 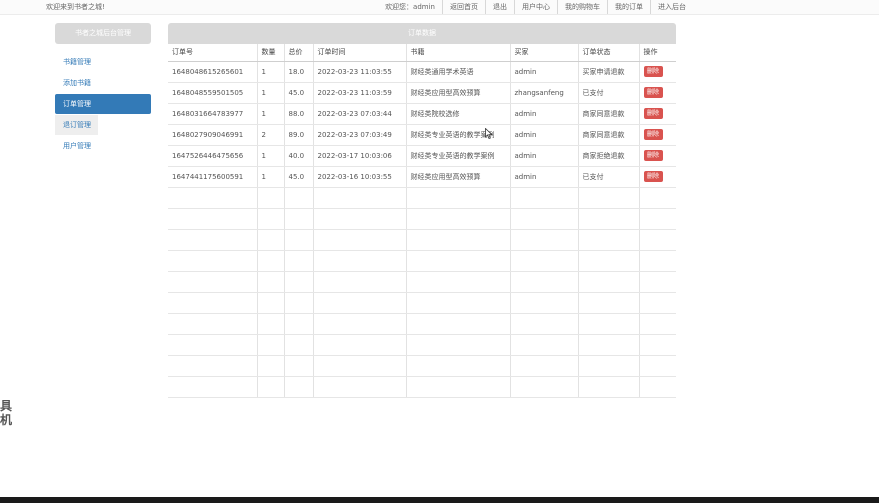 What do you see at coordinates (543, 53) in the screenshot?
I see `col-buyer: 买家` at bounding box center [543, 53].